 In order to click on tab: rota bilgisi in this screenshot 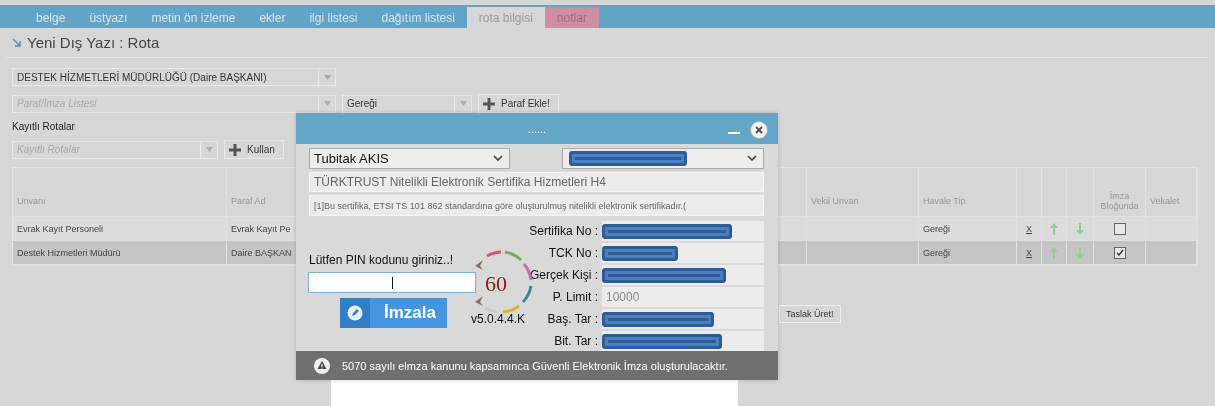, I will do `click(505, 17)`.